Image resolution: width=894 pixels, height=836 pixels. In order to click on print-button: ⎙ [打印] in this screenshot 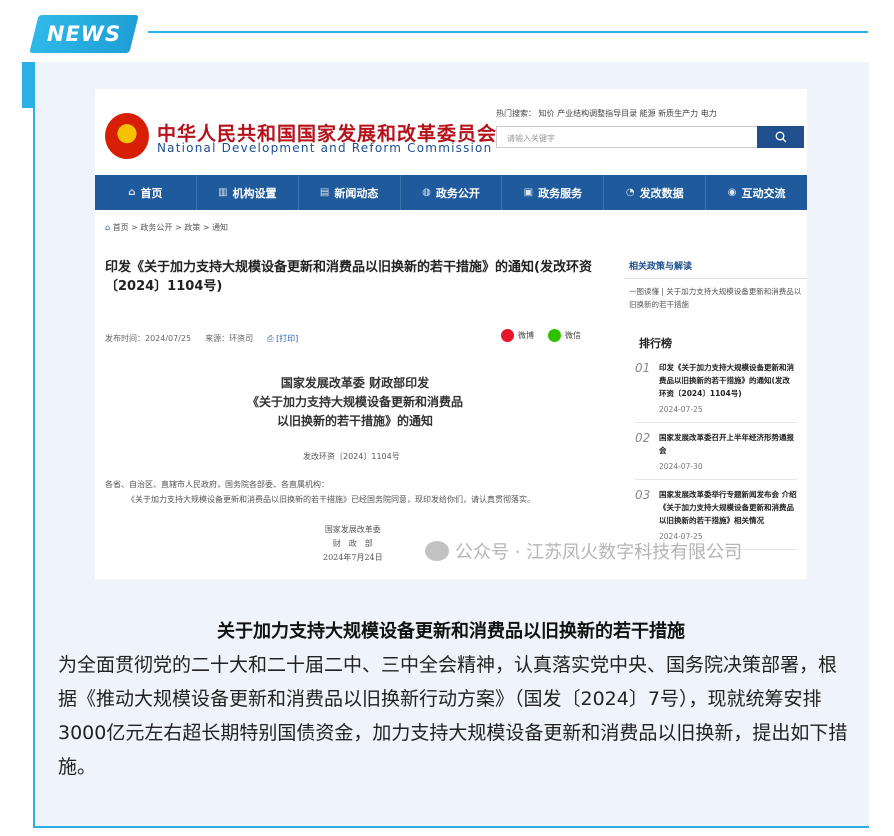, I will do `click(282, 338)`.